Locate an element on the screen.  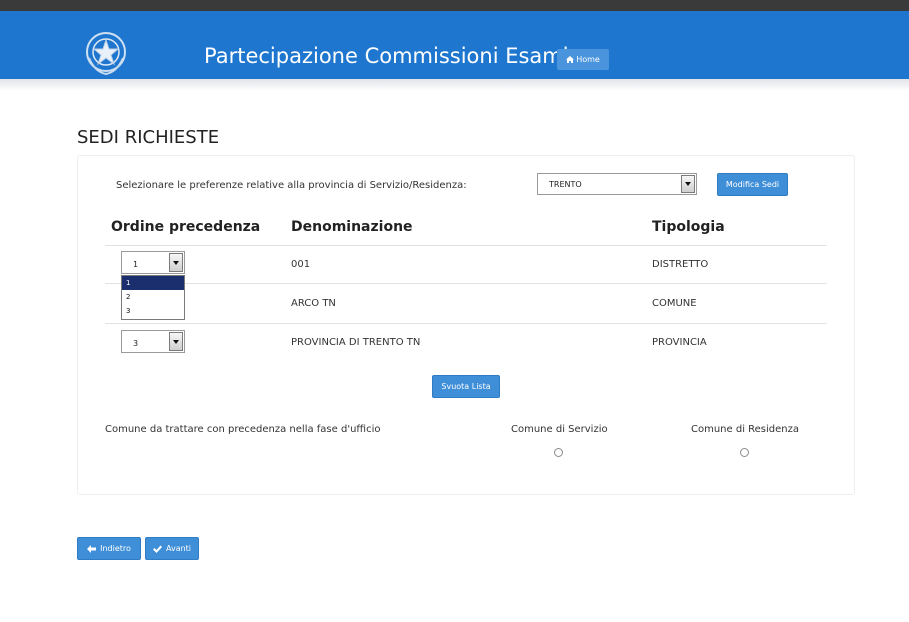
home-icon is located at coordinates (570, 59).